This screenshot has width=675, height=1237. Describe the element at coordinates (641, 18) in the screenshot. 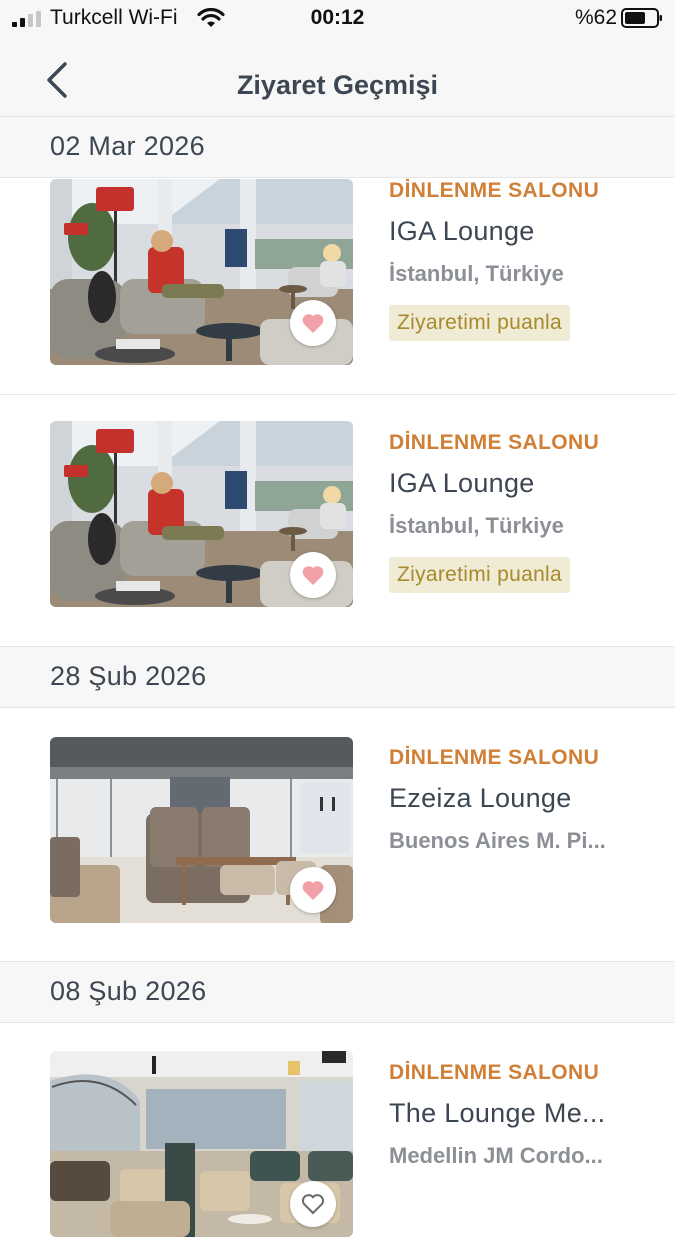

I see `battery-icon` at that location.